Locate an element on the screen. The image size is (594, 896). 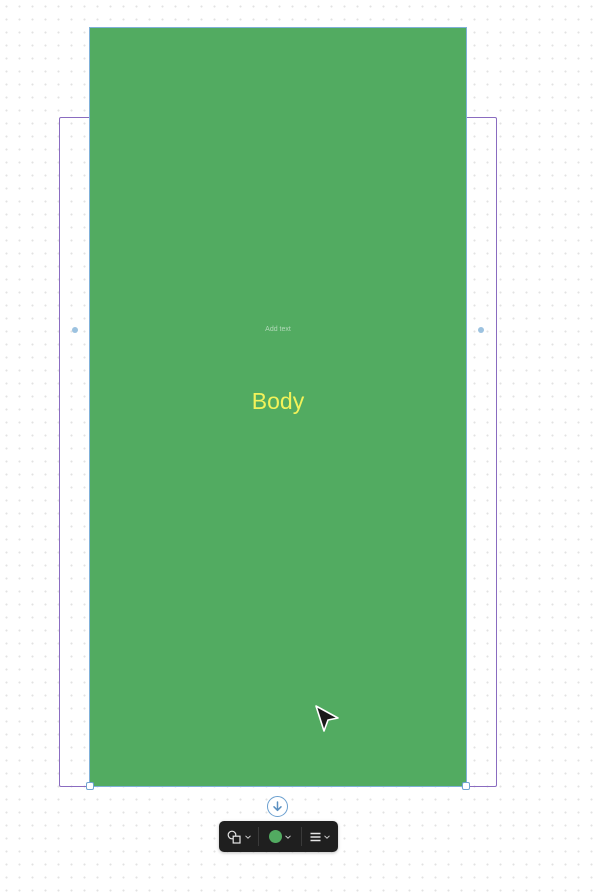
fill-color-button is located at coordinates (279, 836).